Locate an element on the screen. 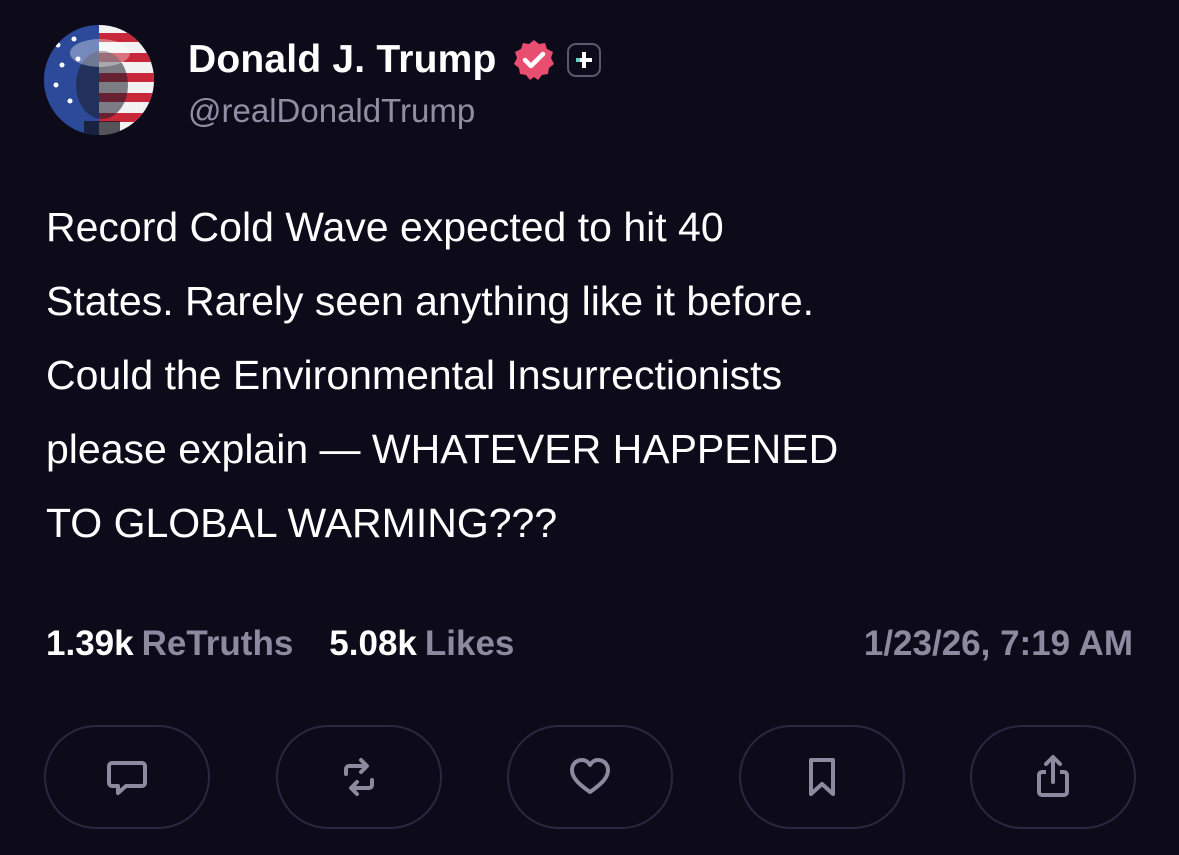 This screenshot has width=1179, height=855. plus-icon is located at coordinates (583, 60).